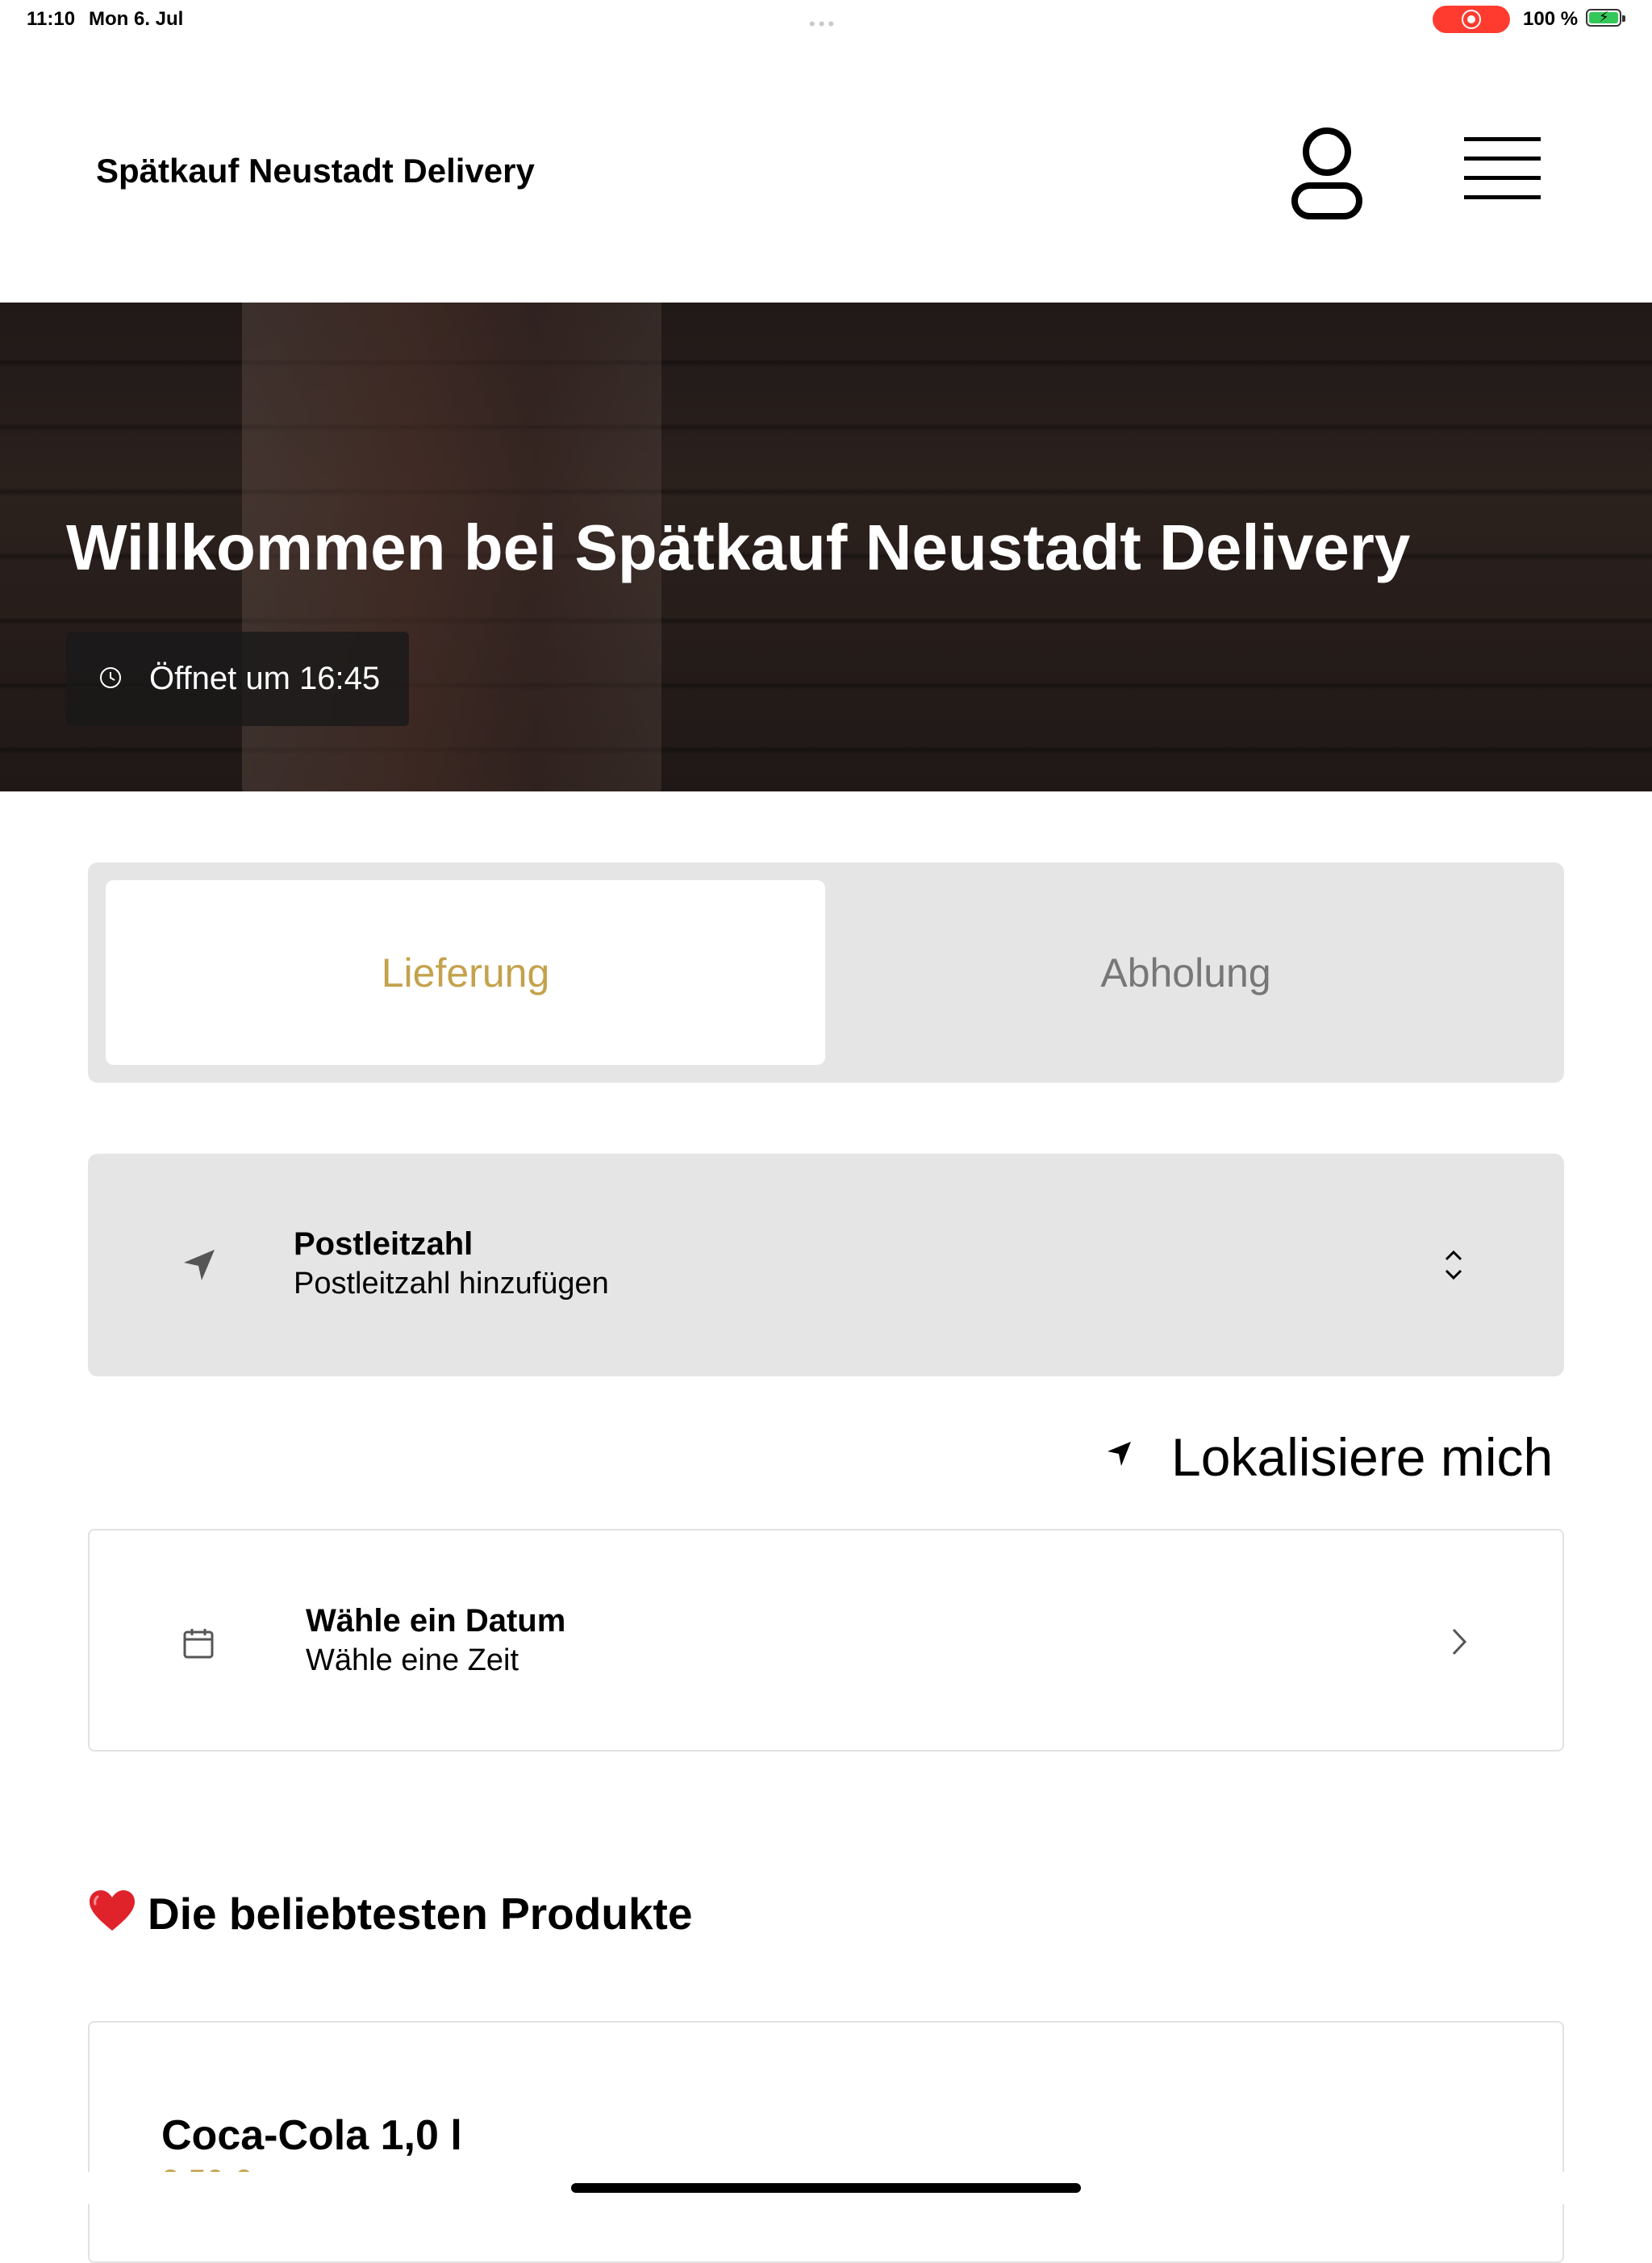 The width and height of the screenshot is (1652, 2263). Describe the element at coordinates (383, 1244) in the screenshot. I see `postal-code-label: Postleitzahl` at that location.